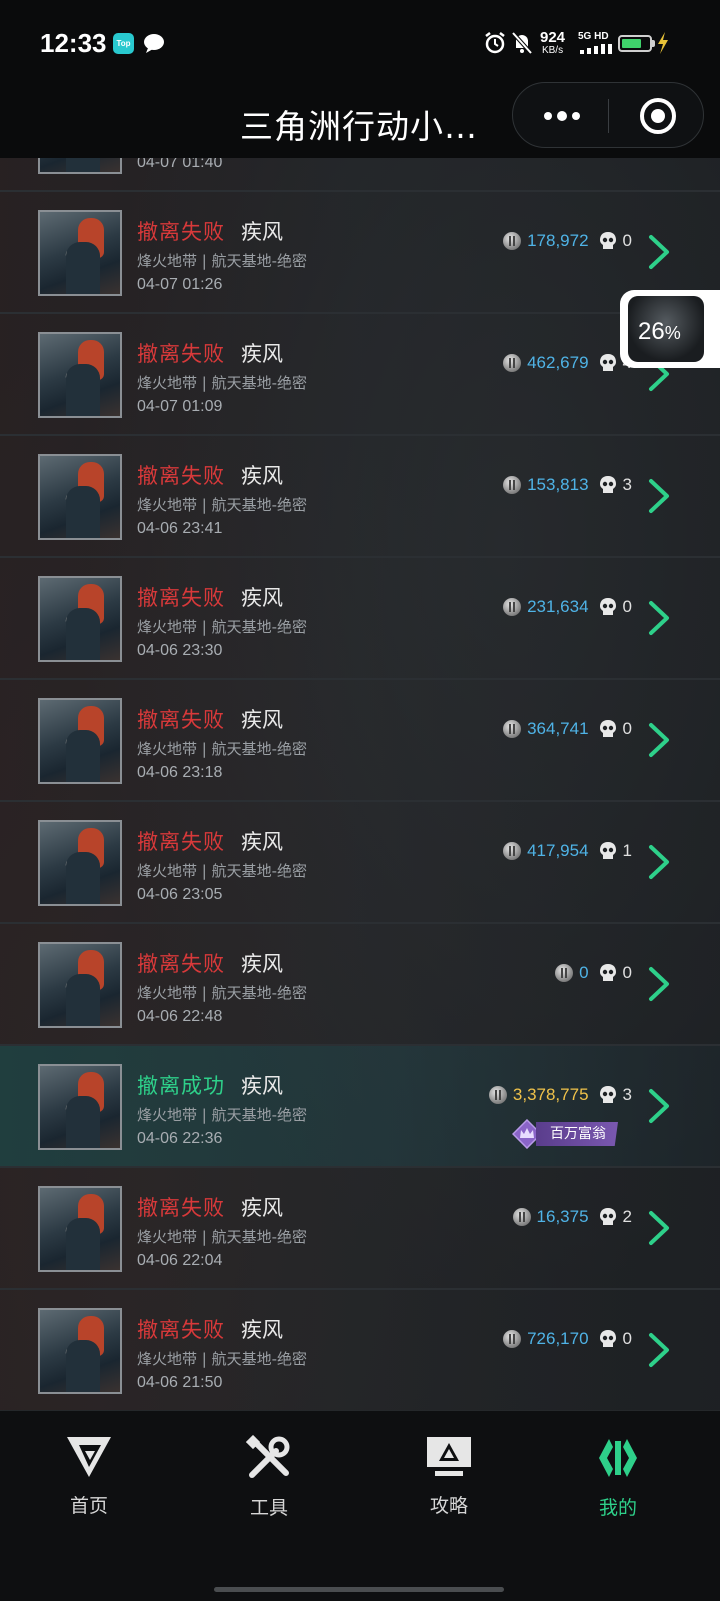  I want to click on home-indicator, so click(359, 1589).